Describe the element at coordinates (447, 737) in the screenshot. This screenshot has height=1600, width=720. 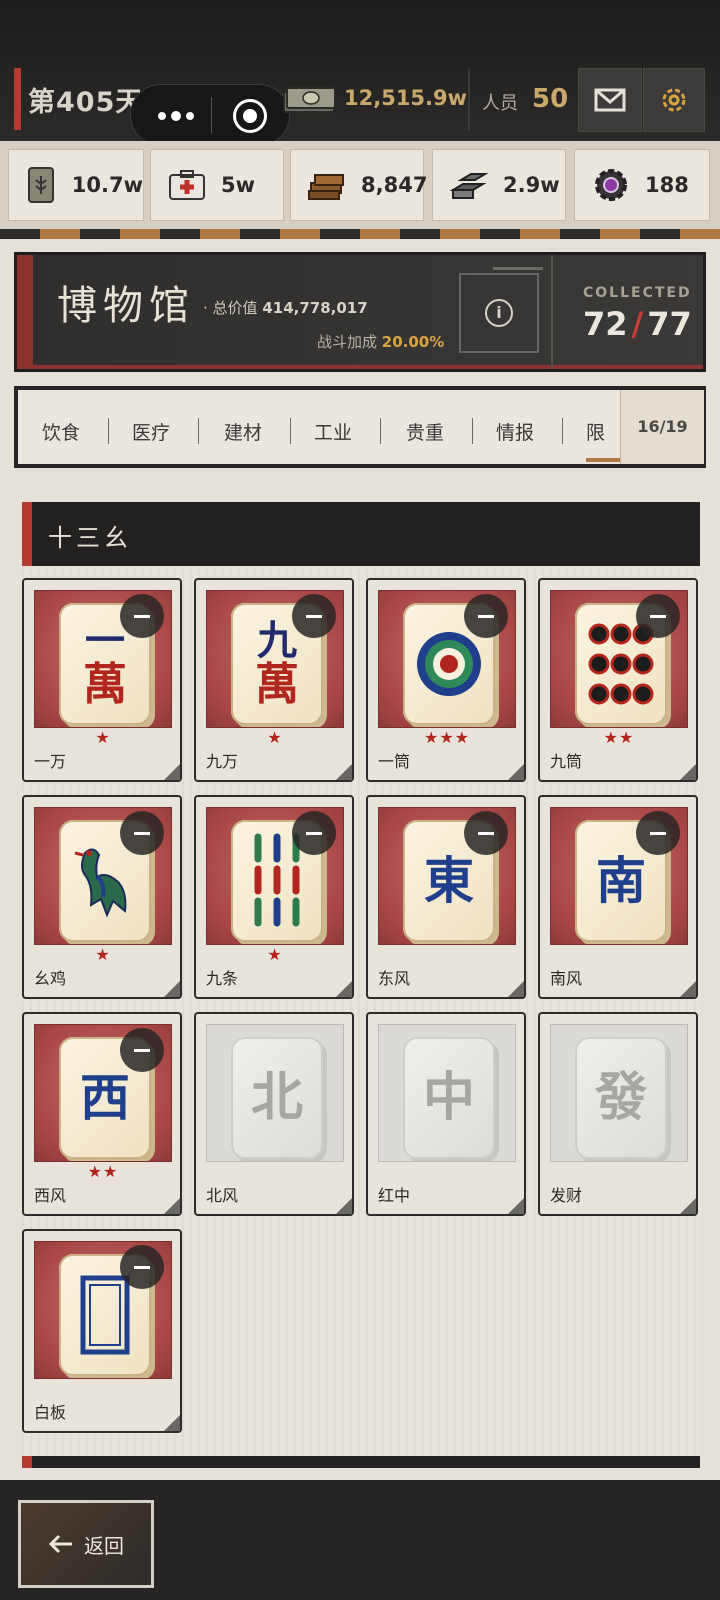
I see `rarity-stars: ★★★` at that location.